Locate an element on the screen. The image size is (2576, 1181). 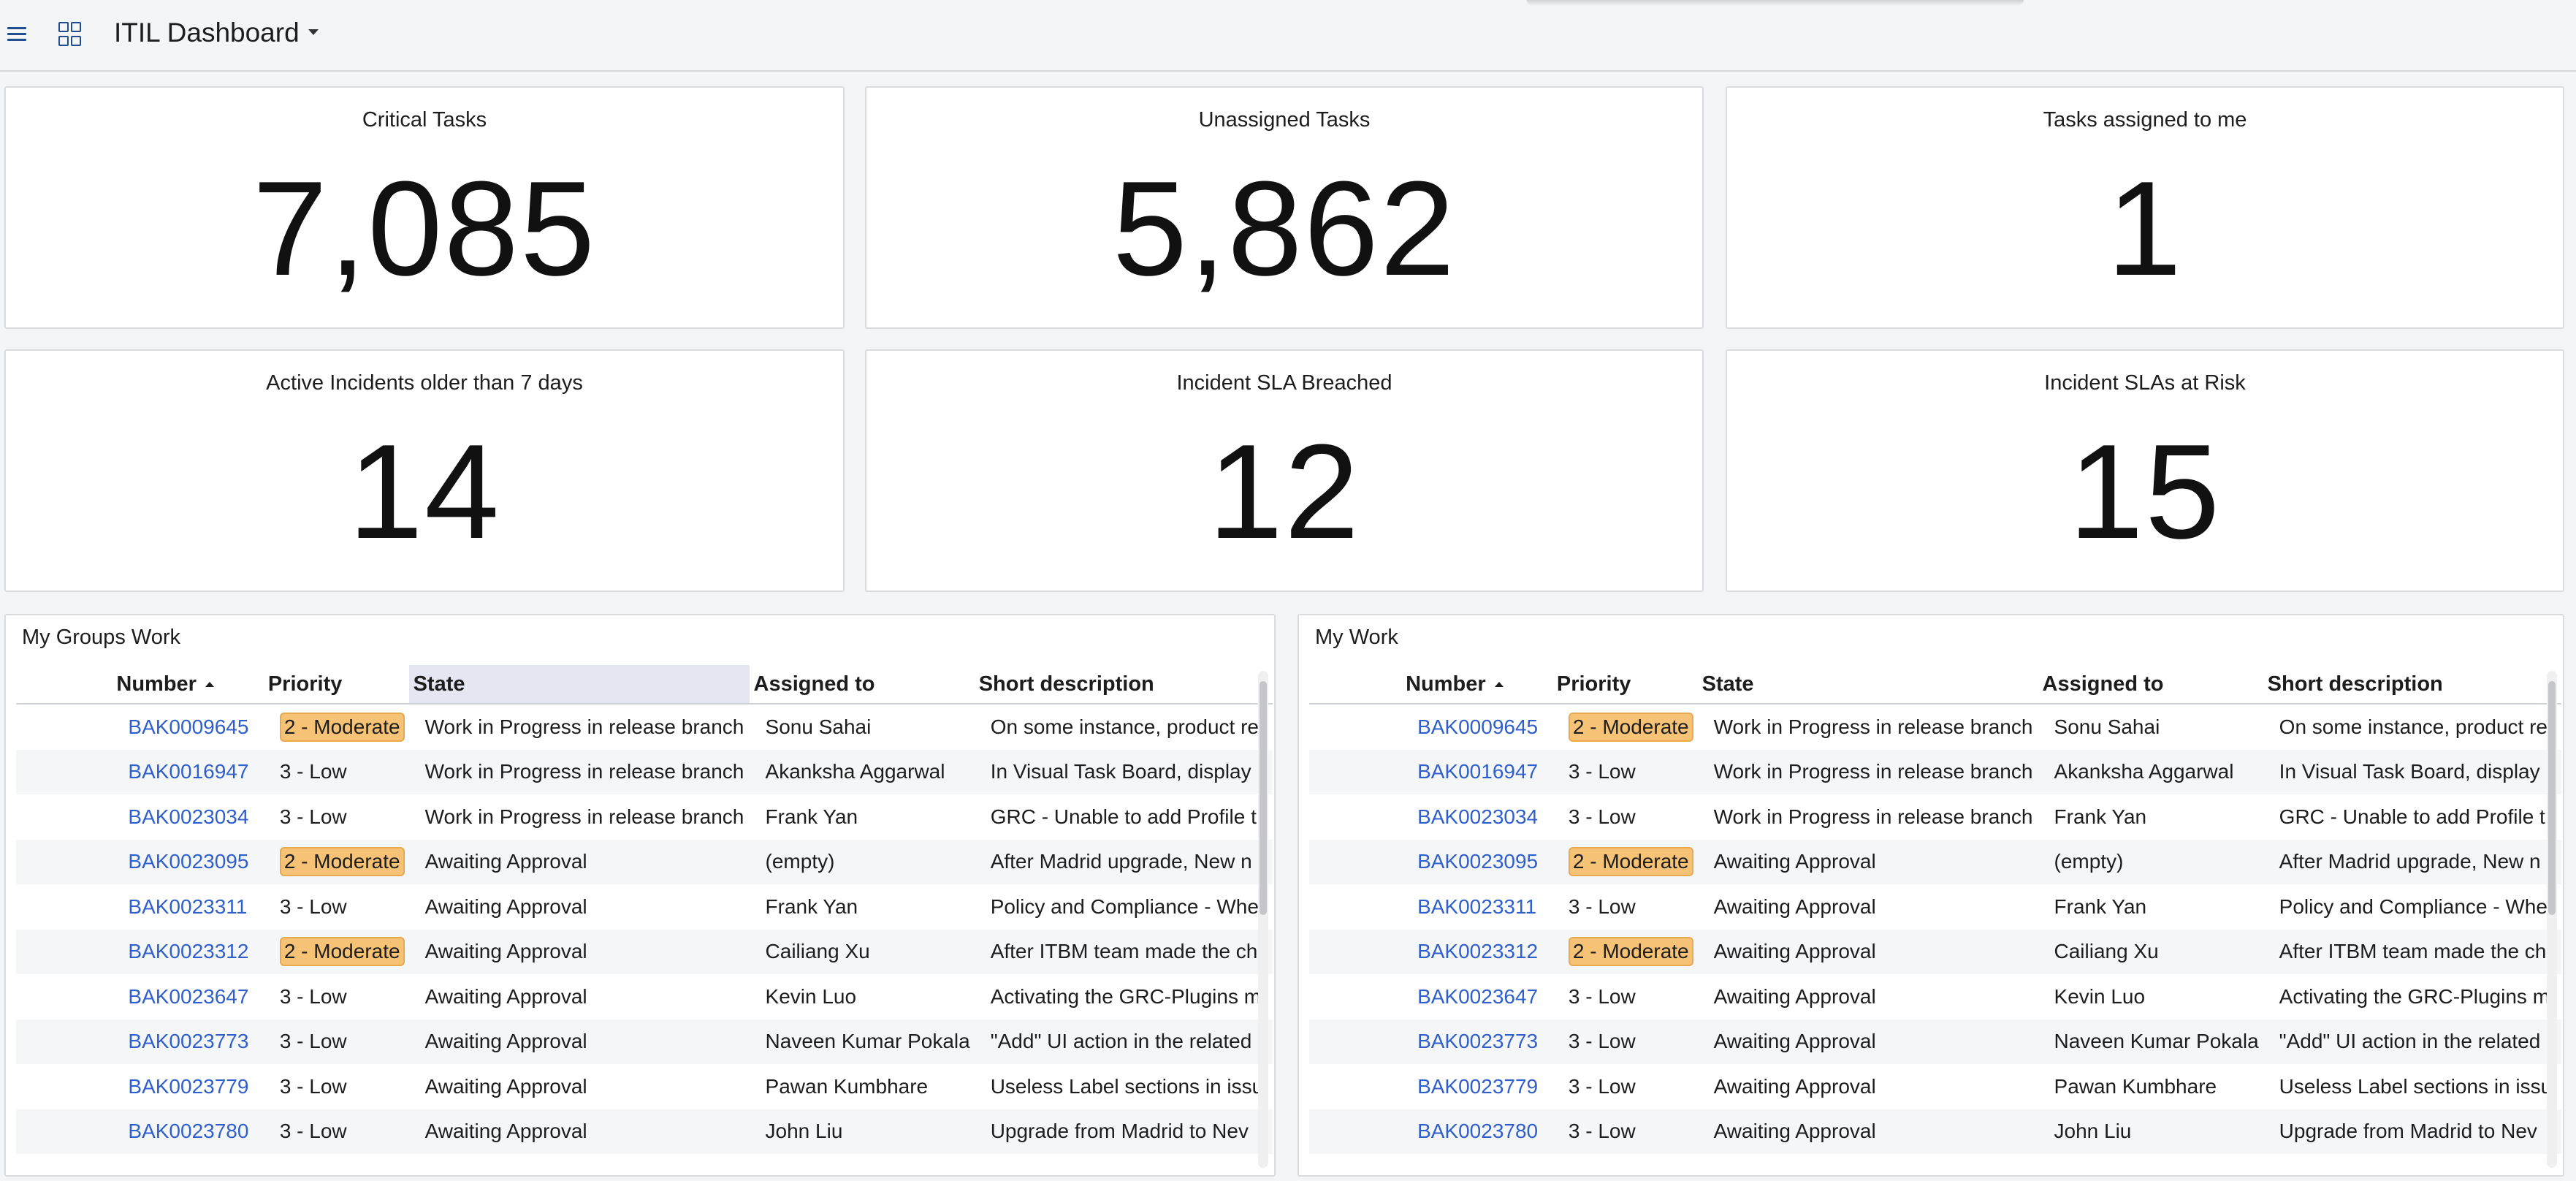
card-value: 12 is located at coordinates (1284, 491).